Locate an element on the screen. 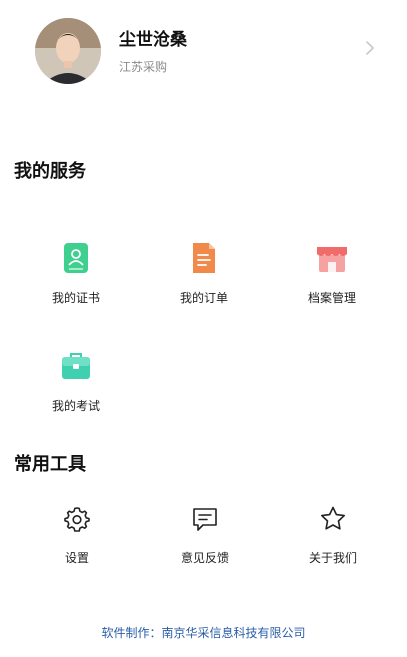 The image size is (407, 657). gear-icon is located at coordinates (77, 519).